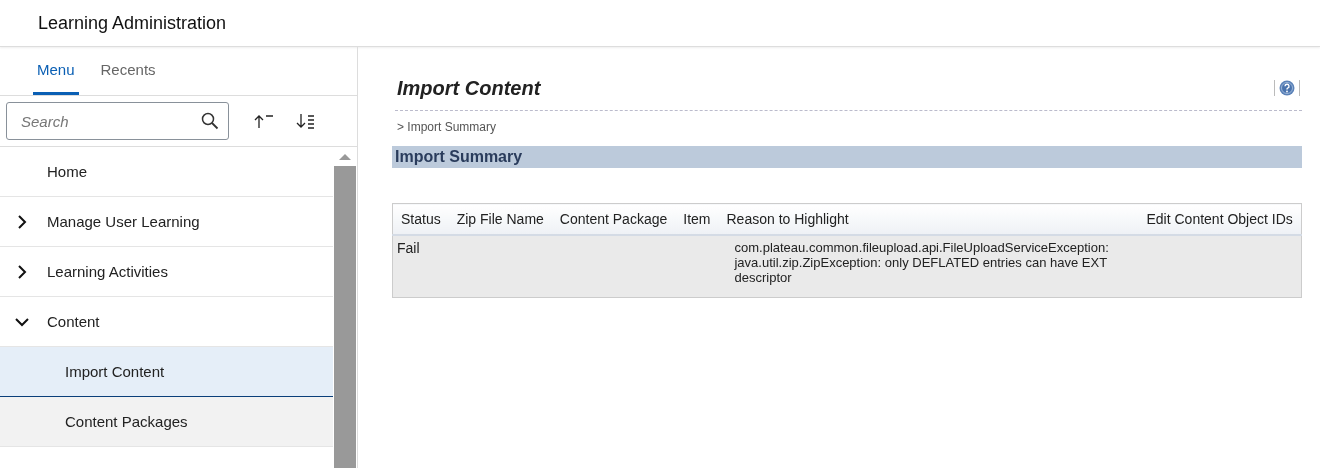  I want to click on column-header: Edit Content Object IDs, so click(1220, 219).